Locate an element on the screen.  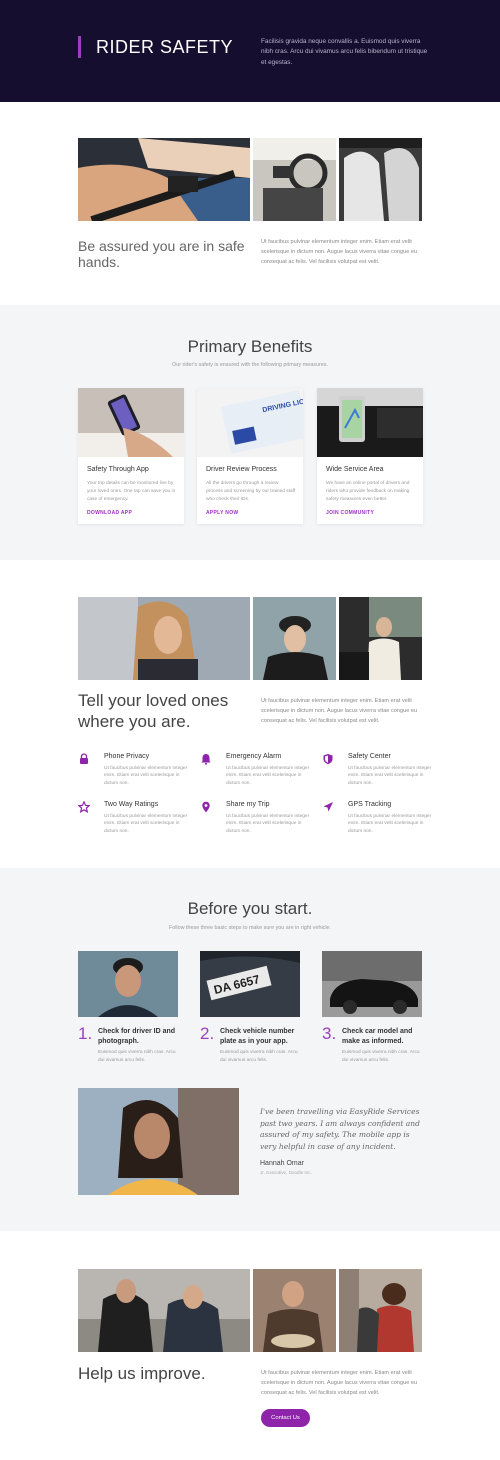
contact-us-button: Contact Us is located at coordinates (285, 1418).